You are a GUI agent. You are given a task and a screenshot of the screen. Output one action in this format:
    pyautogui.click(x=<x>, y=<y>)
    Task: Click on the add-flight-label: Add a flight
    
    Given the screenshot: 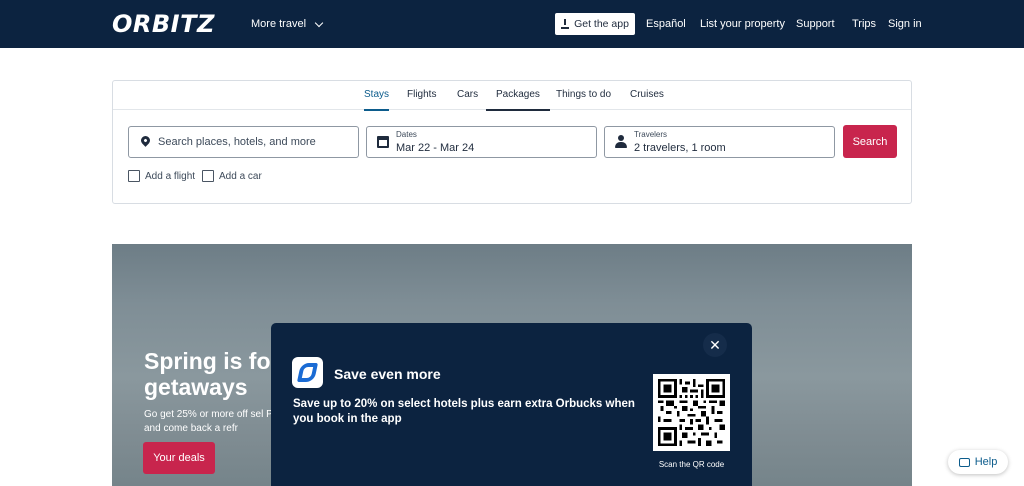 What is the action you would take?
    pyautogui.click(x=170, y=176)
    